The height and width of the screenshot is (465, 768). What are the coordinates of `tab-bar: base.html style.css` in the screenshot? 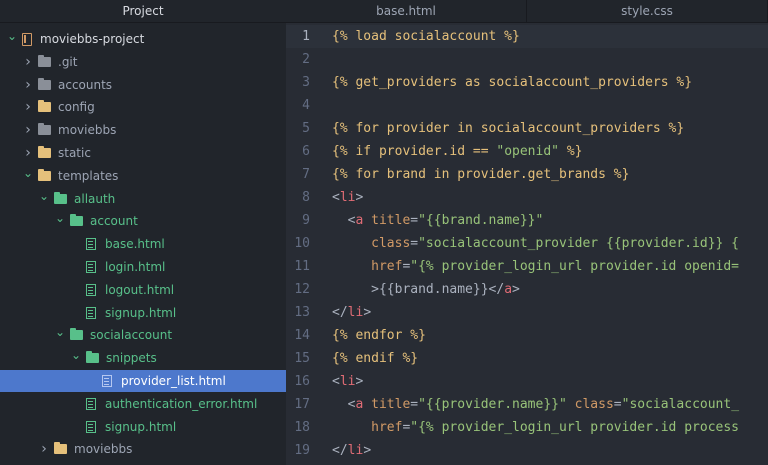 It's located at (527, 11).